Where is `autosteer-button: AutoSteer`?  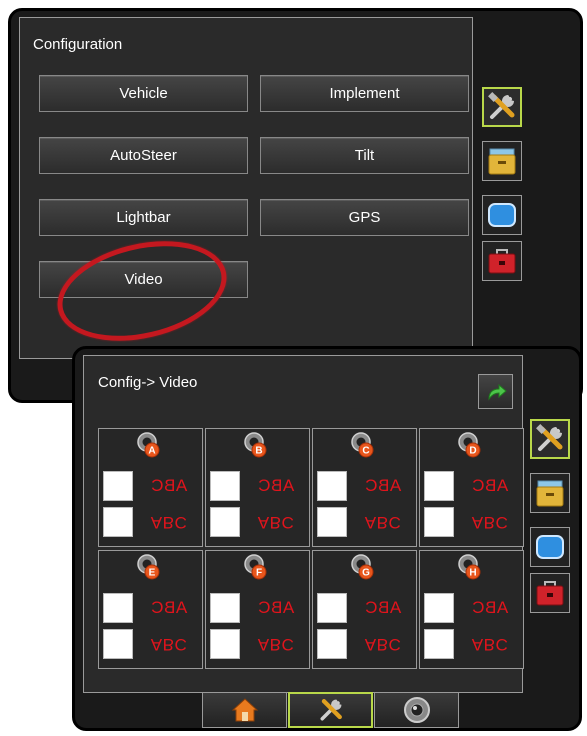
autosteer-button: AutoSteer is located at coordinates (143, 155).